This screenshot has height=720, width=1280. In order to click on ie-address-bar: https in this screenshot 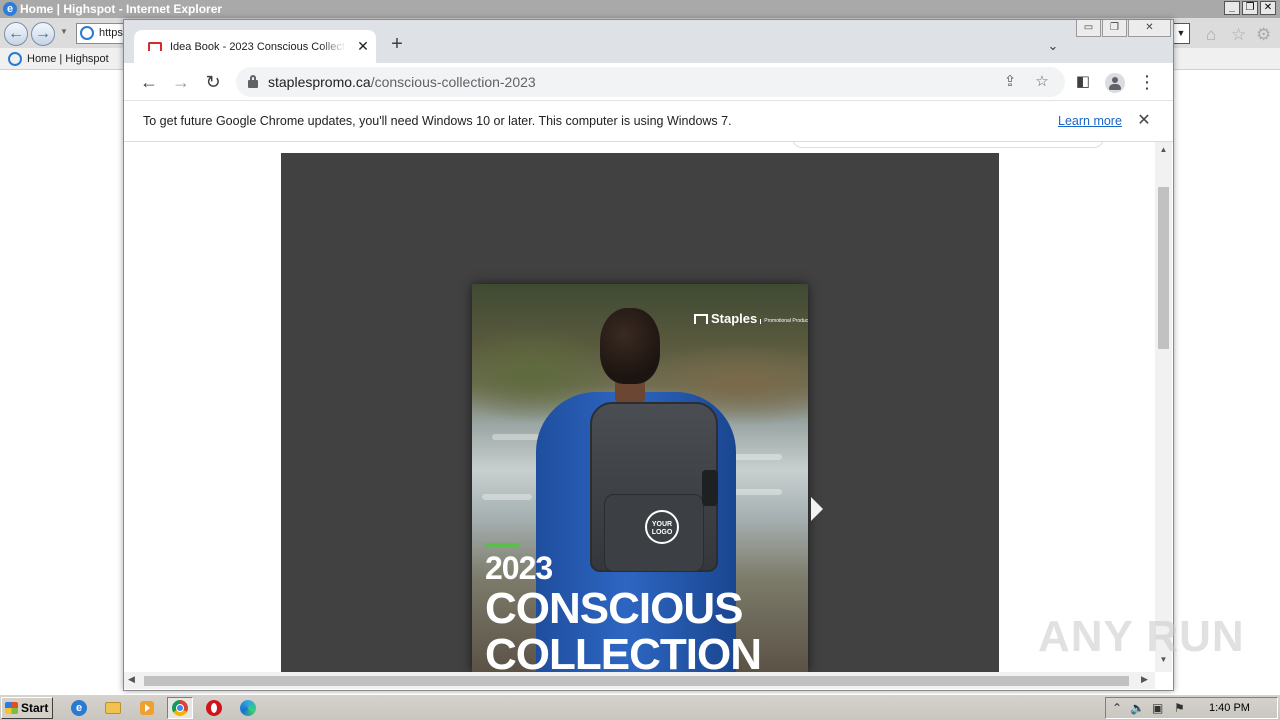, I will do `click(100, 33)`.